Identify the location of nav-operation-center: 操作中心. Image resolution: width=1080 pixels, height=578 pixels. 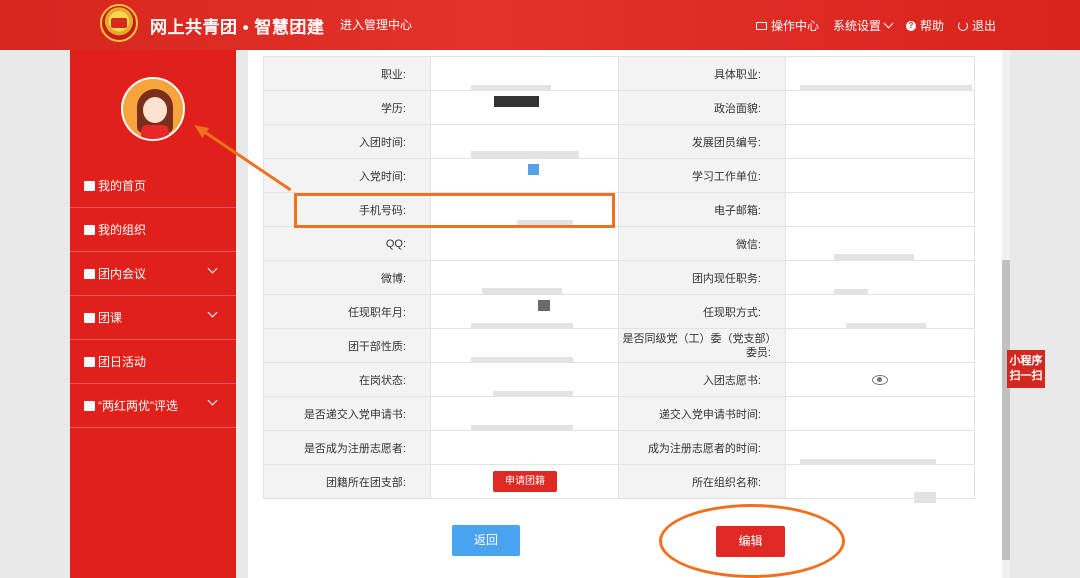
(787, 25).